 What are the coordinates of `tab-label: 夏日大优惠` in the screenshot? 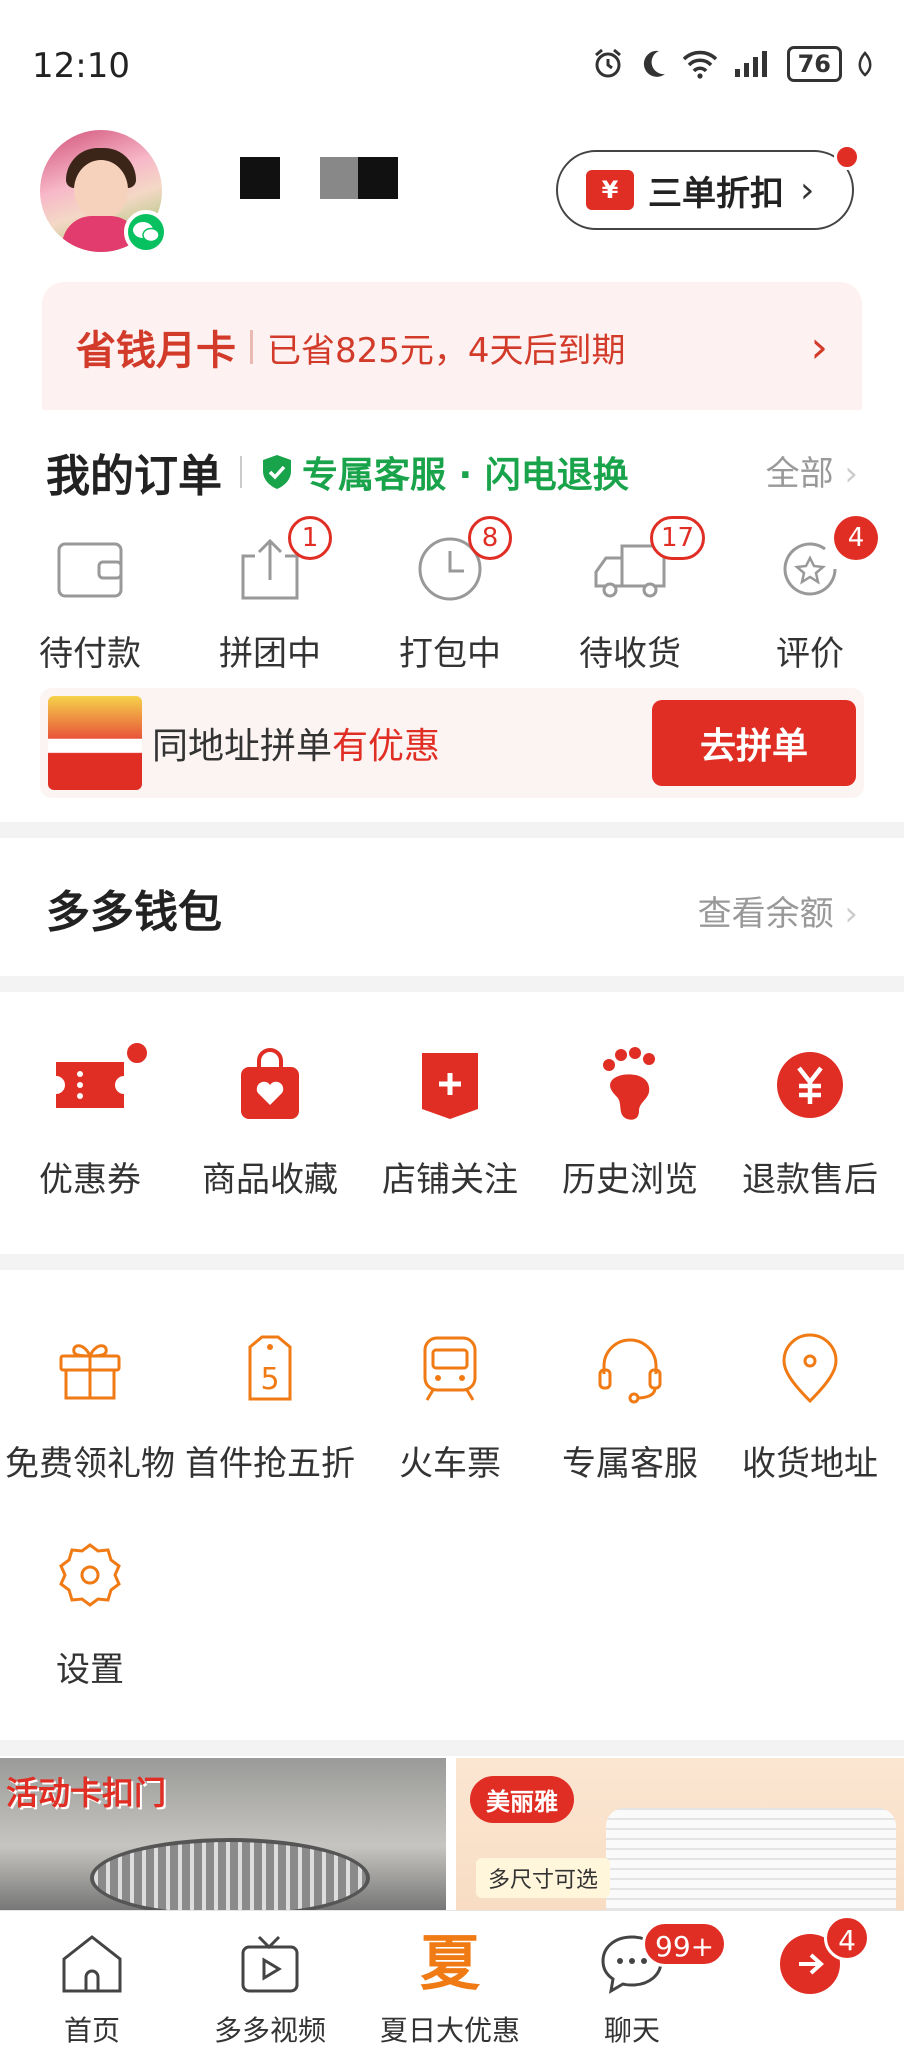 It's located at (449, 2030).